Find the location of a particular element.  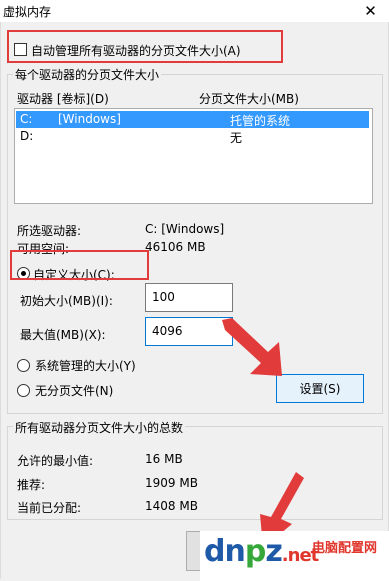

initial-size-input: 100 is located at coordinates (189, 297).